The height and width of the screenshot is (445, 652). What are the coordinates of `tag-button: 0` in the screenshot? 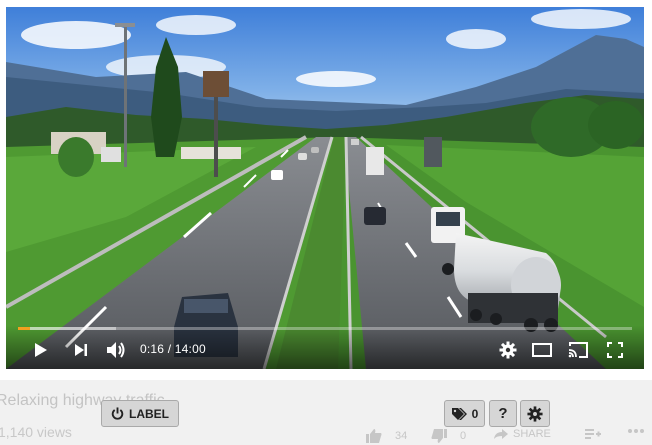 It's located at (464, 413).